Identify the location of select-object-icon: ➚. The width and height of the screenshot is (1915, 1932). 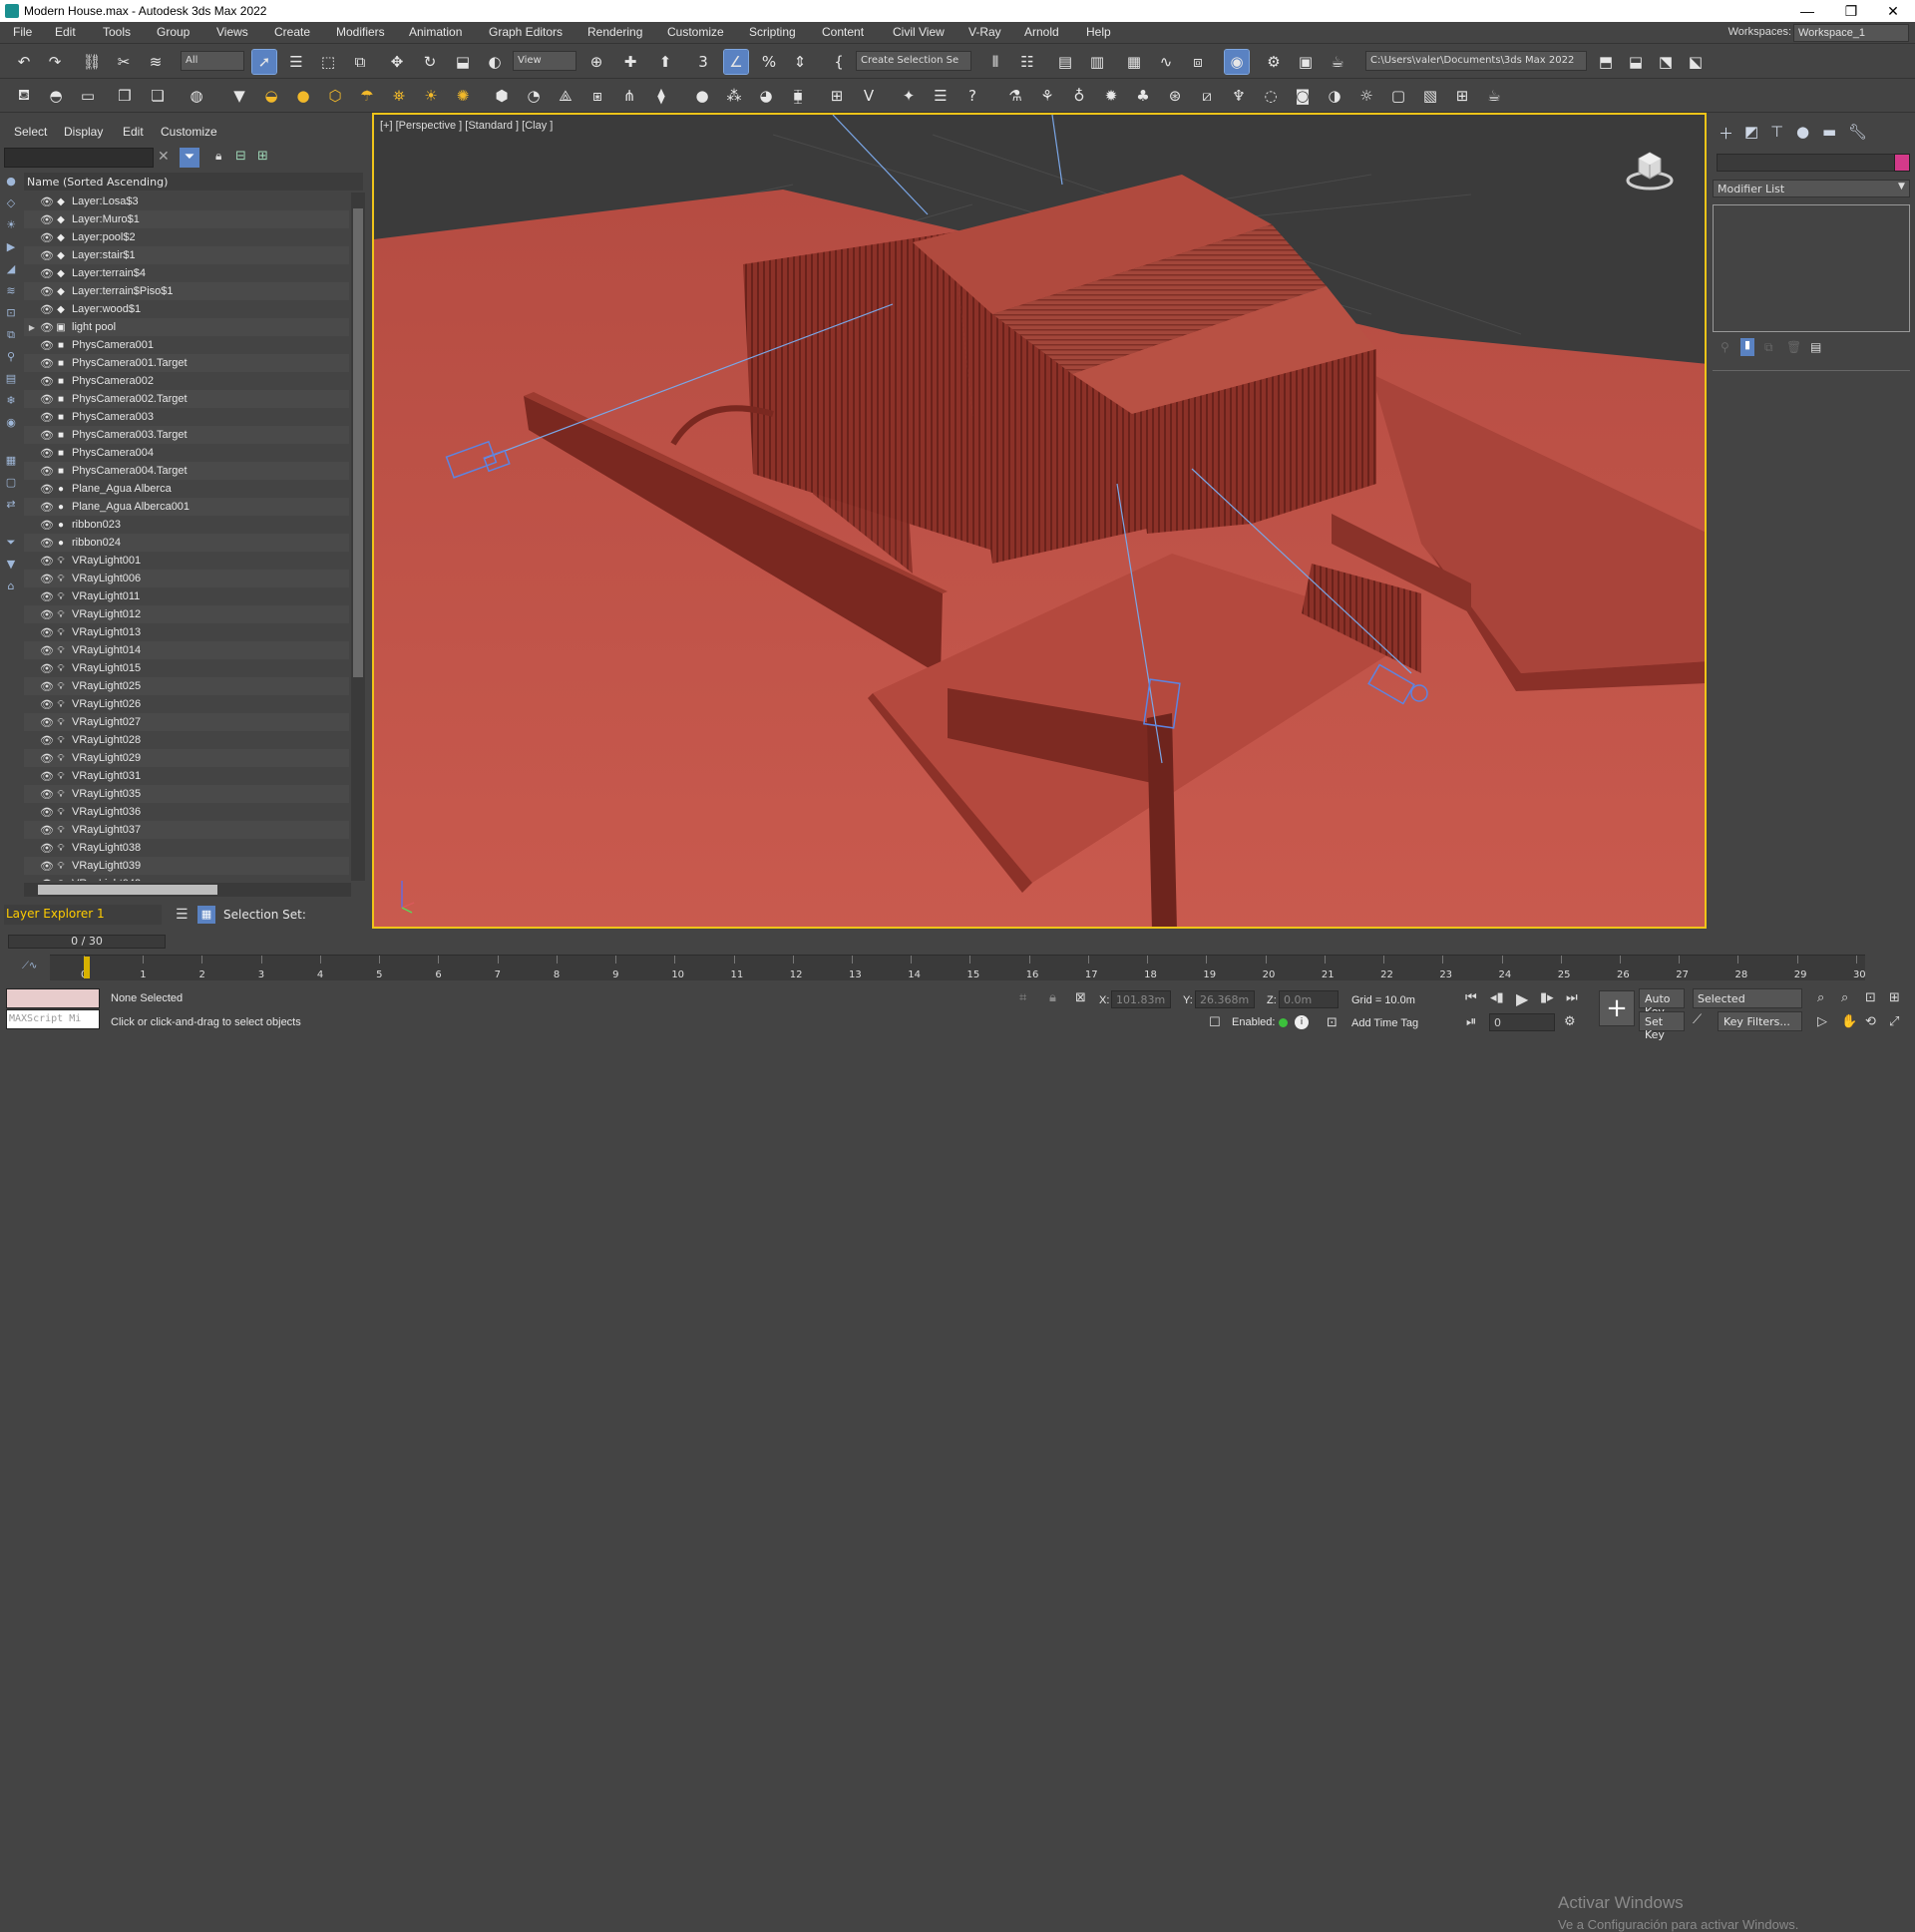
(264, 62).